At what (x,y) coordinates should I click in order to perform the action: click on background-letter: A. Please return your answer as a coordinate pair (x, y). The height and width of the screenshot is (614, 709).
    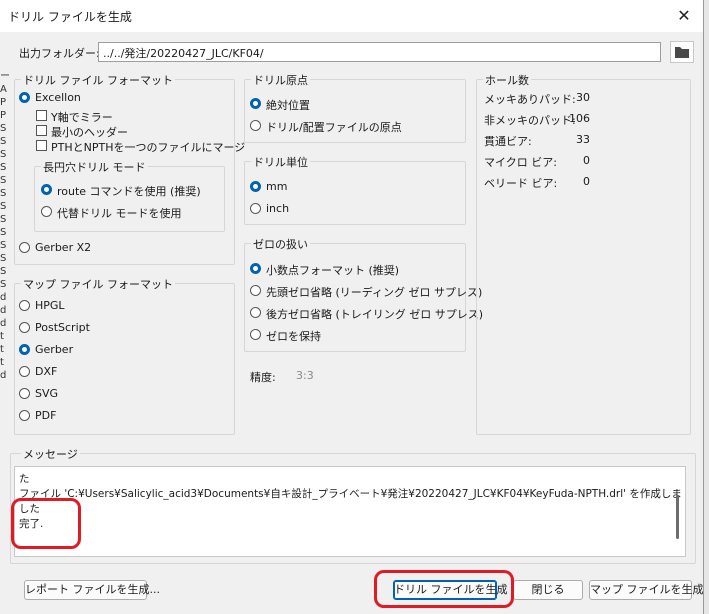
    Looking at the image, I should click on (3, 89).